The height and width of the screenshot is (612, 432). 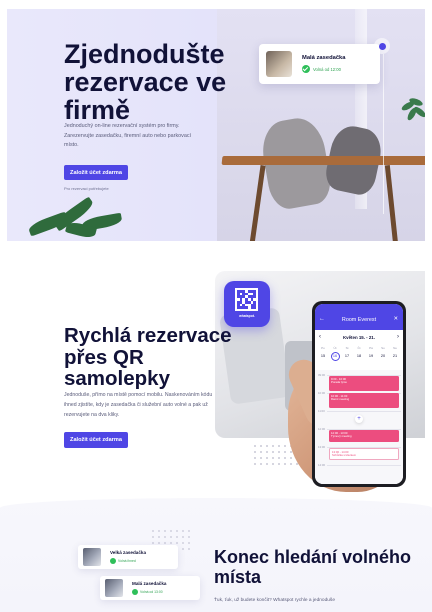 What do you see at coordinates (128, 557) in the screenshot?
I see `room-list-item: Velká zasedačka Volná ihned` at bounding box center [128, 557].